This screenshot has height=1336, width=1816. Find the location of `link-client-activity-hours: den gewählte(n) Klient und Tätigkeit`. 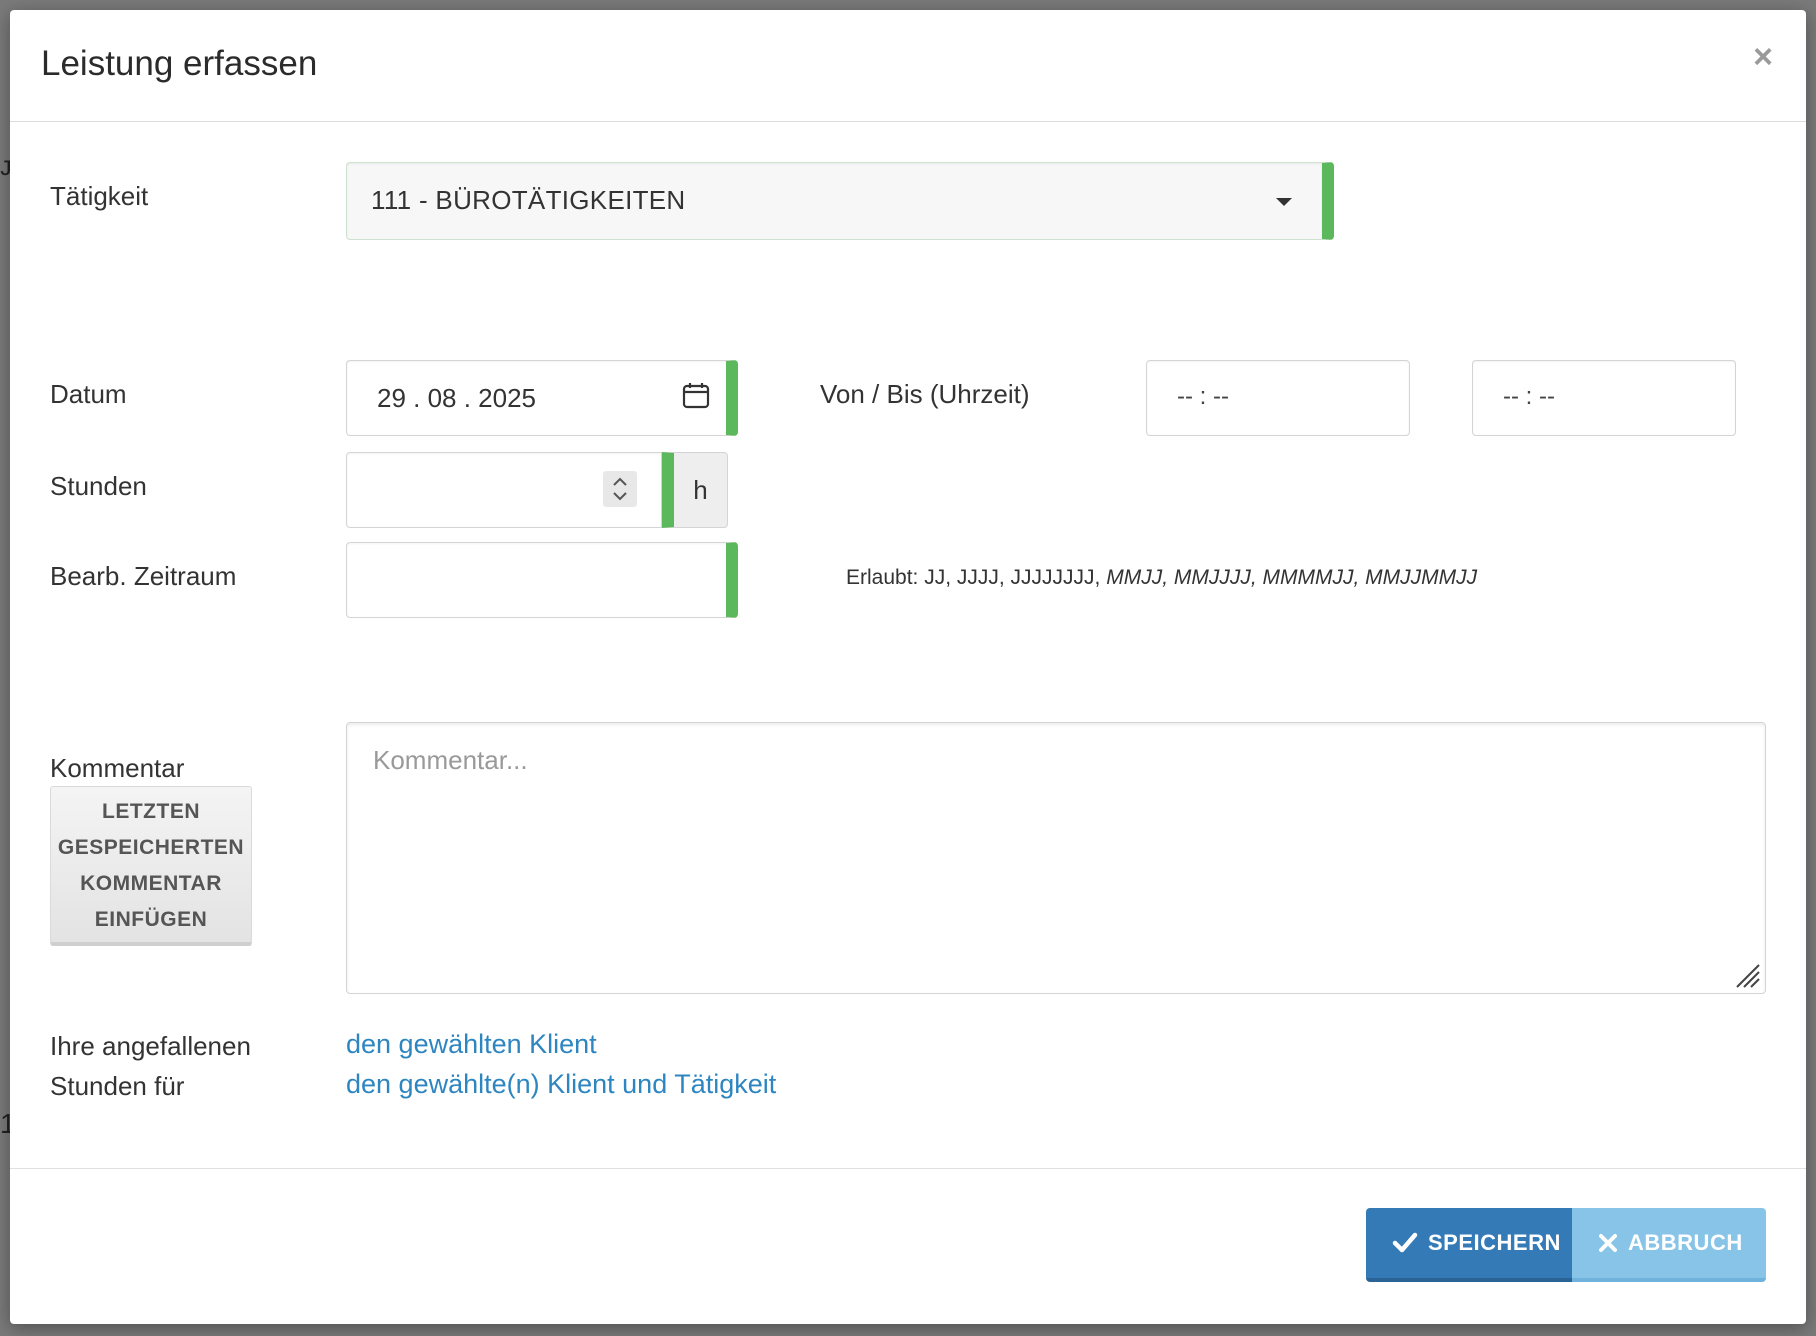

link-client-activity-hours: den gewählte(n) Klient und Tätigkeit is located at coordinates (561, 1084).